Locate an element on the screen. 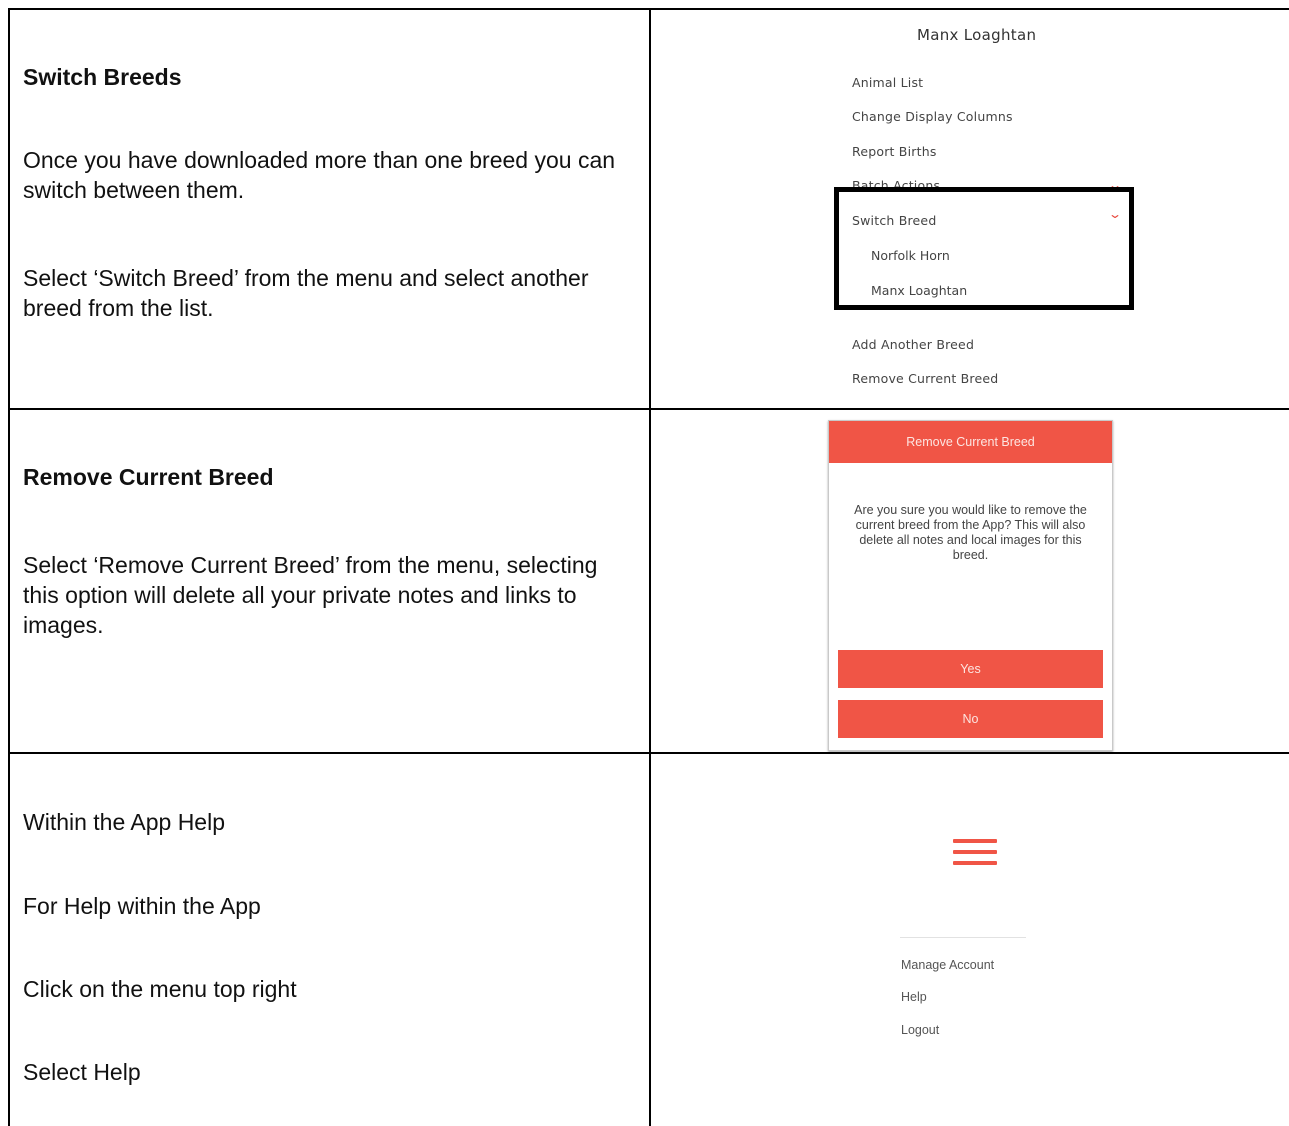 Image resolution: width=1289 pixels, height=1126 pixels. menu-item-report-births: Report Births is located at coordinates (894, 151).